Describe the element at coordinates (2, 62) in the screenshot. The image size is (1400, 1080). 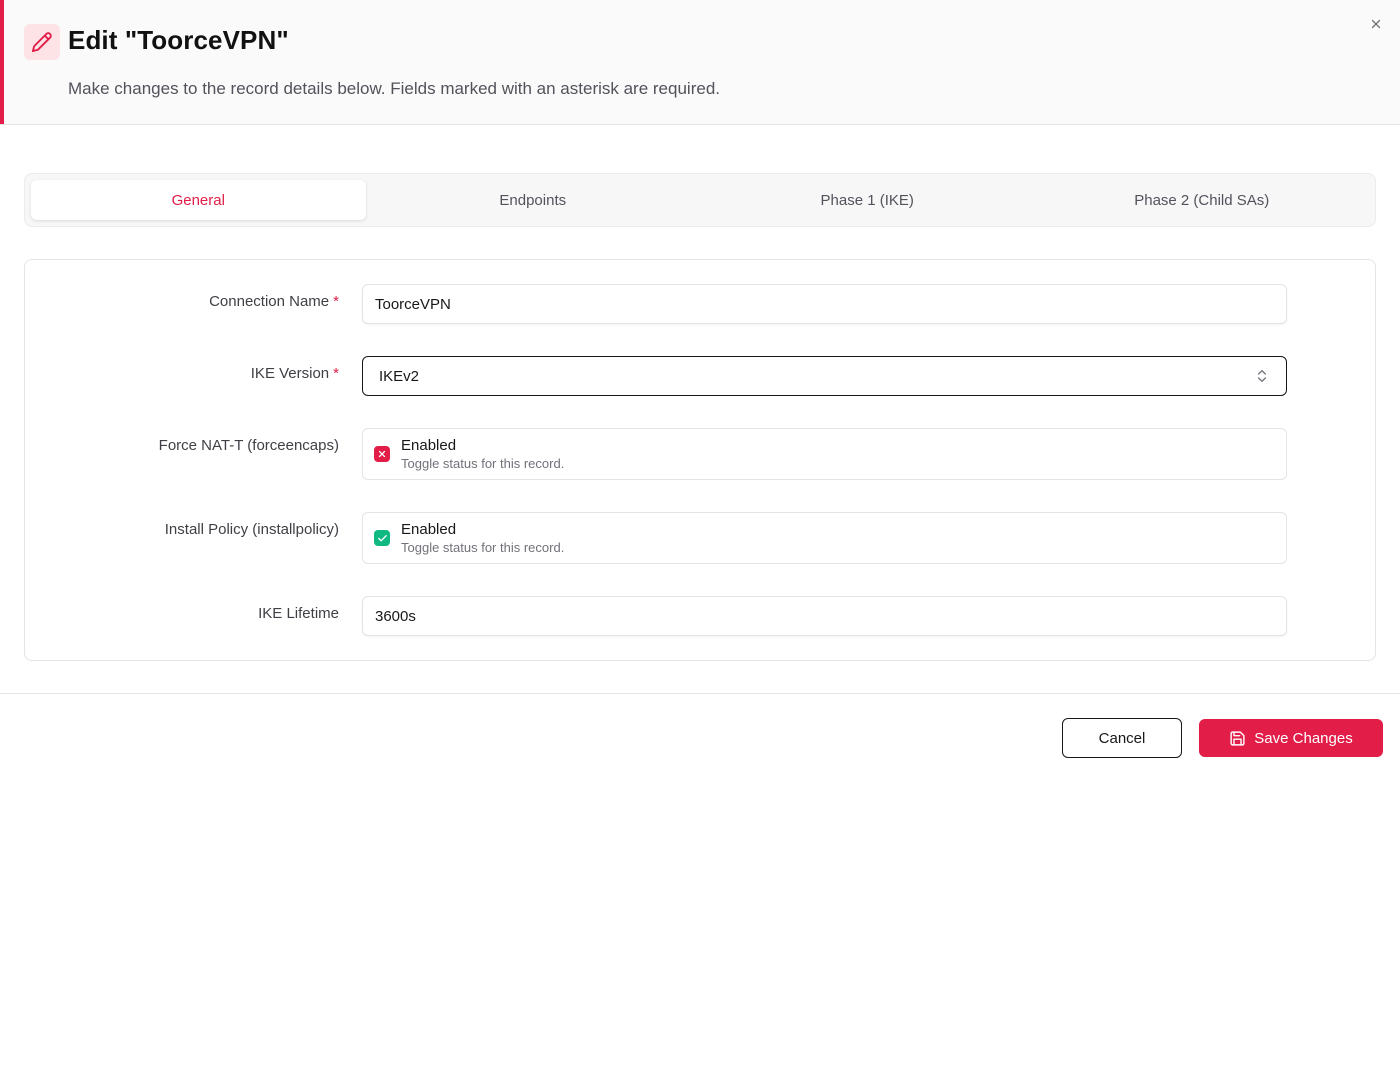
I see `header-accent-bar` at that location.